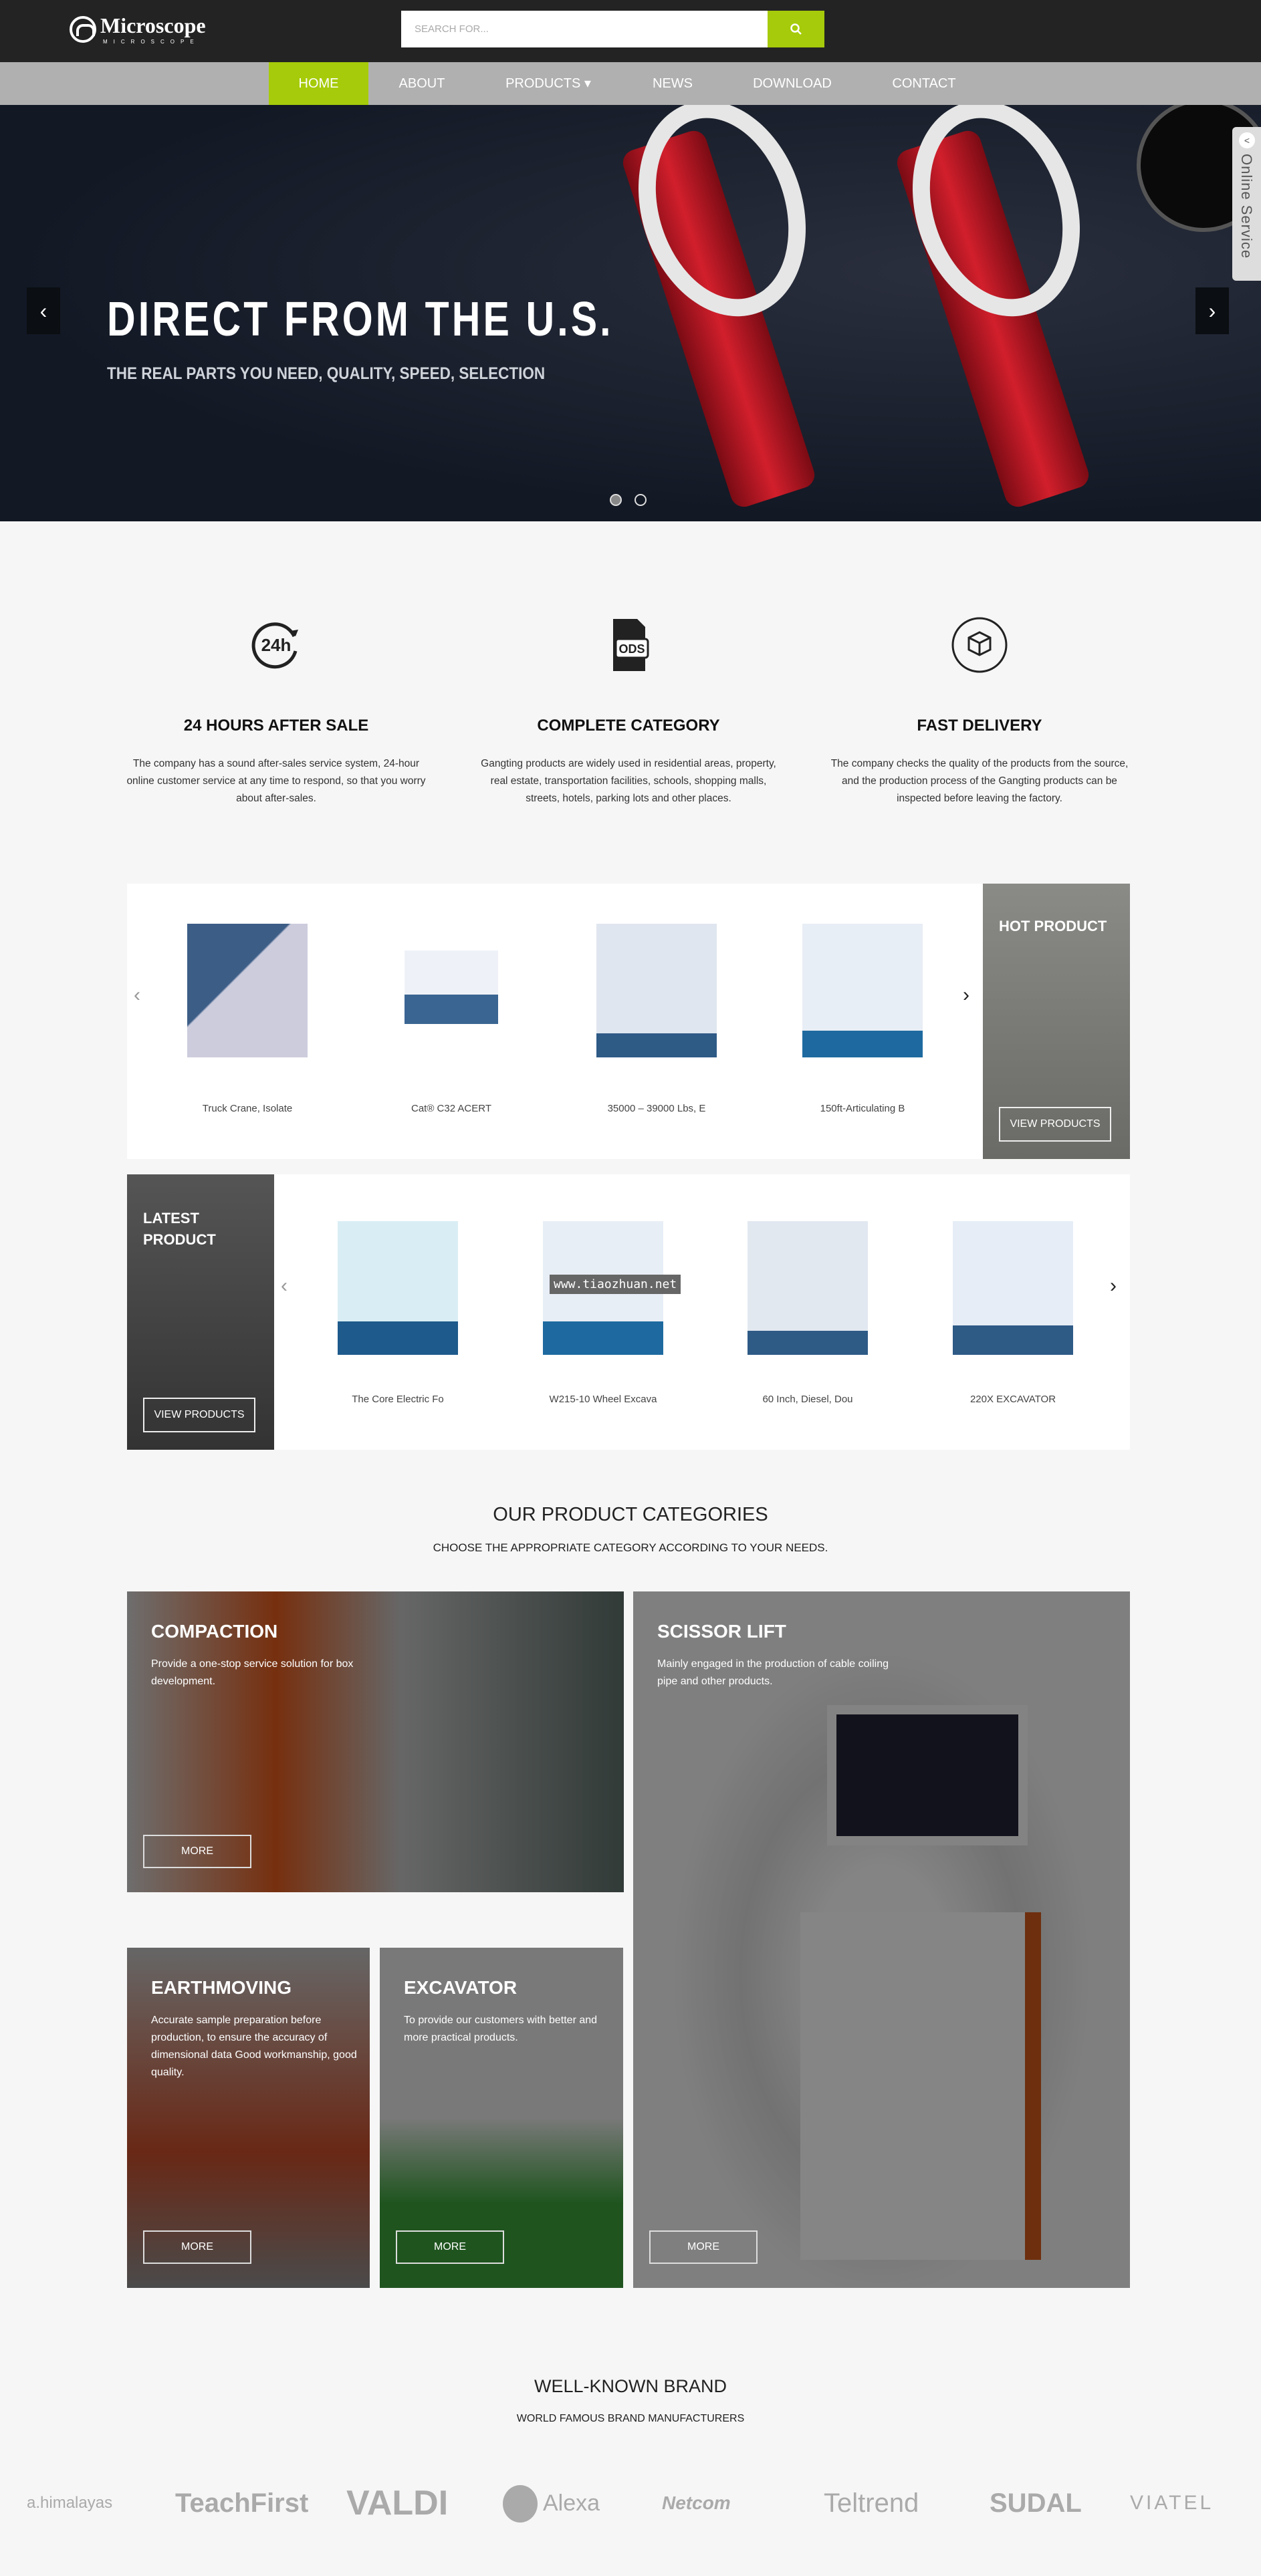 This screenshot has height=2576, width=1261. Describe the element at coordinates (179, 1240) in the screenshot. I see `latest-title-line2: PRODUCT` at that location.